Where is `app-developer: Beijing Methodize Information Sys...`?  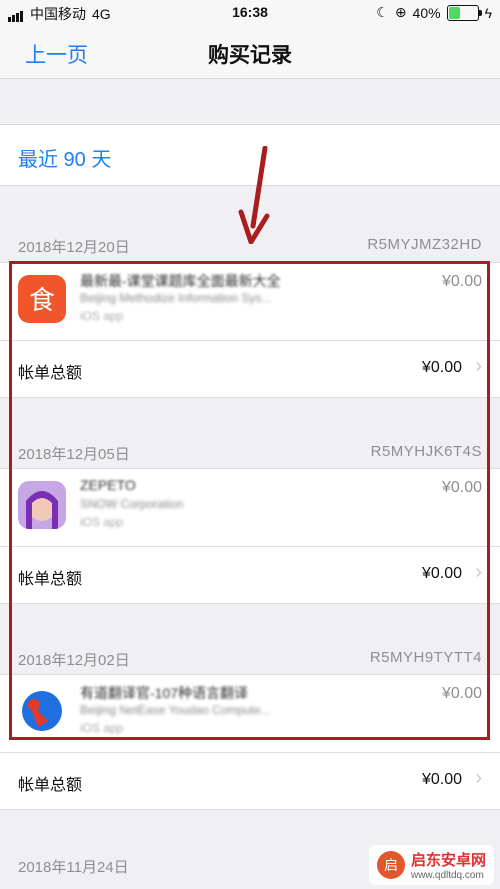
app-developer: Beijing Methodize Information Sys... is located at coordinates (176, 298).